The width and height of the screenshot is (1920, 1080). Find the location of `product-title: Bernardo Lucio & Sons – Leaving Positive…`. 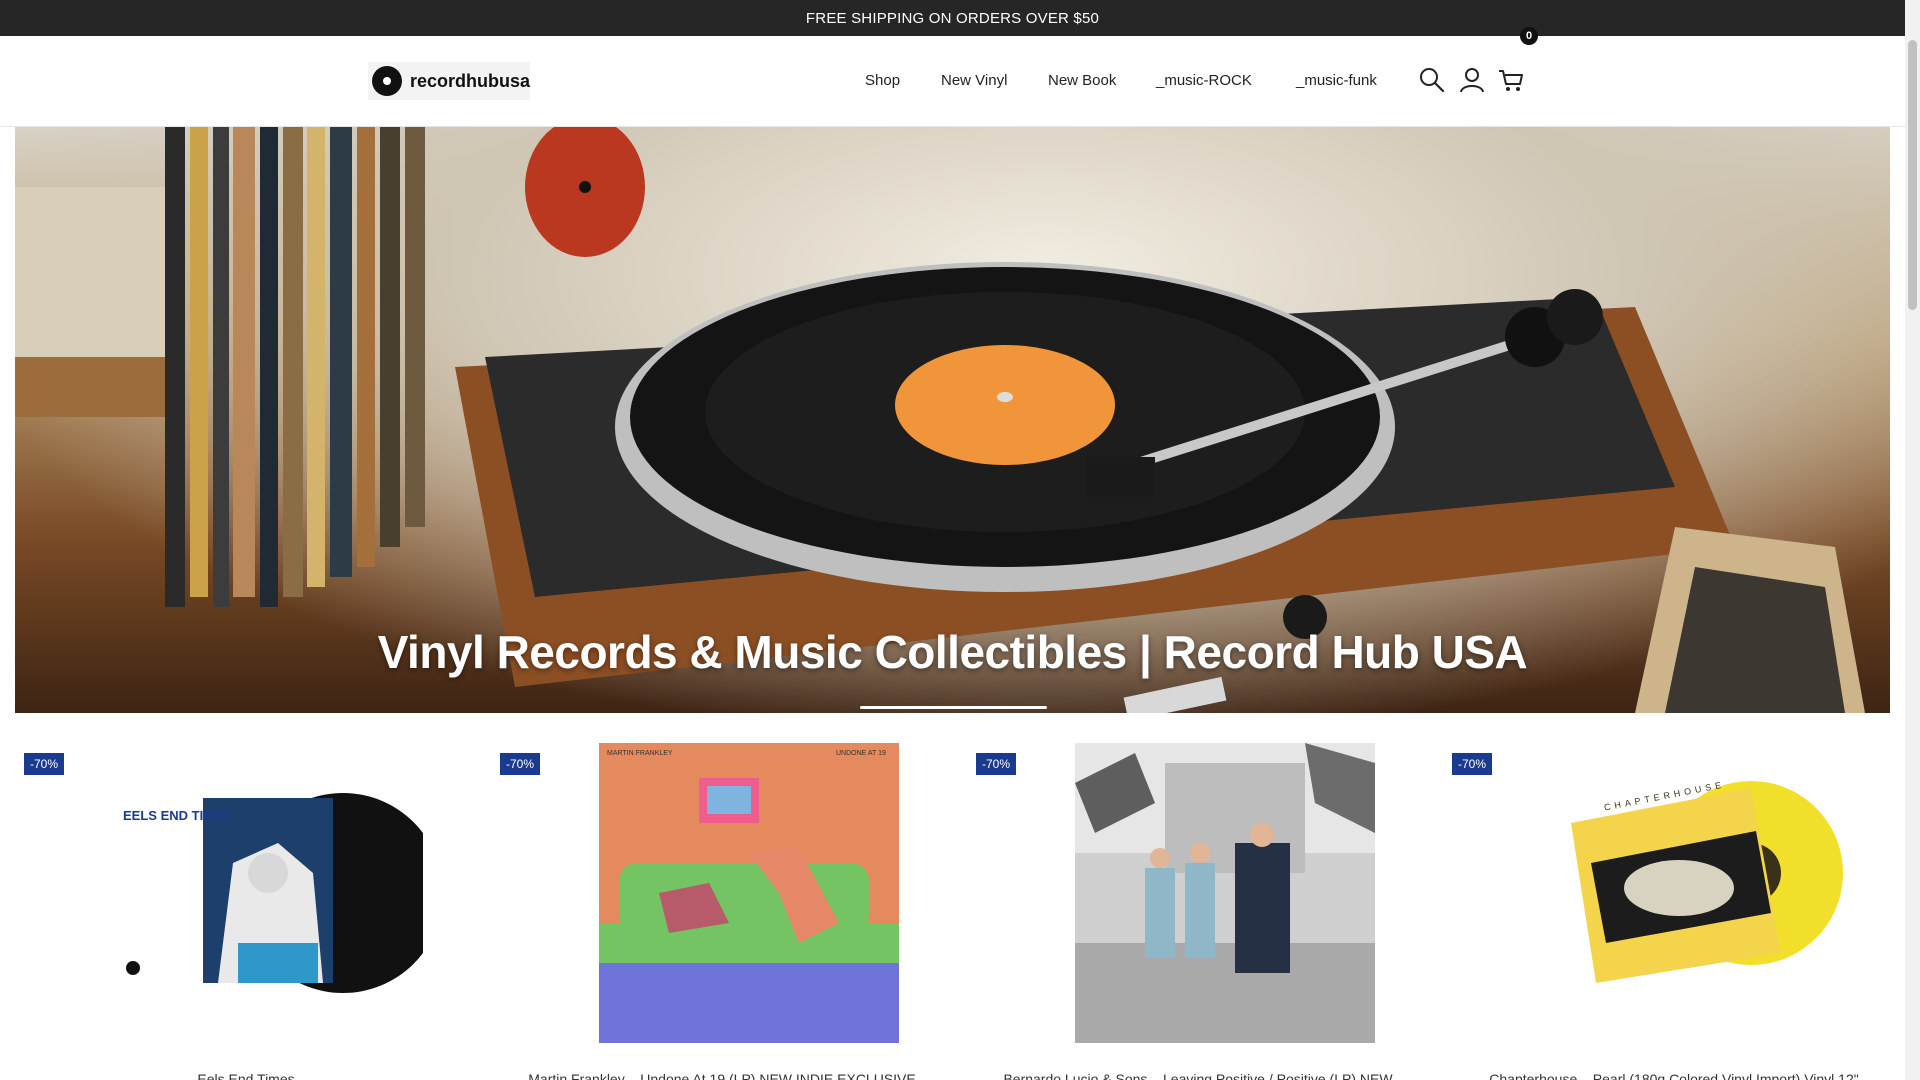

product-title: Bernardo Lucio & Sons – Leaving Positive… is located at coordinates (1198, 1075).